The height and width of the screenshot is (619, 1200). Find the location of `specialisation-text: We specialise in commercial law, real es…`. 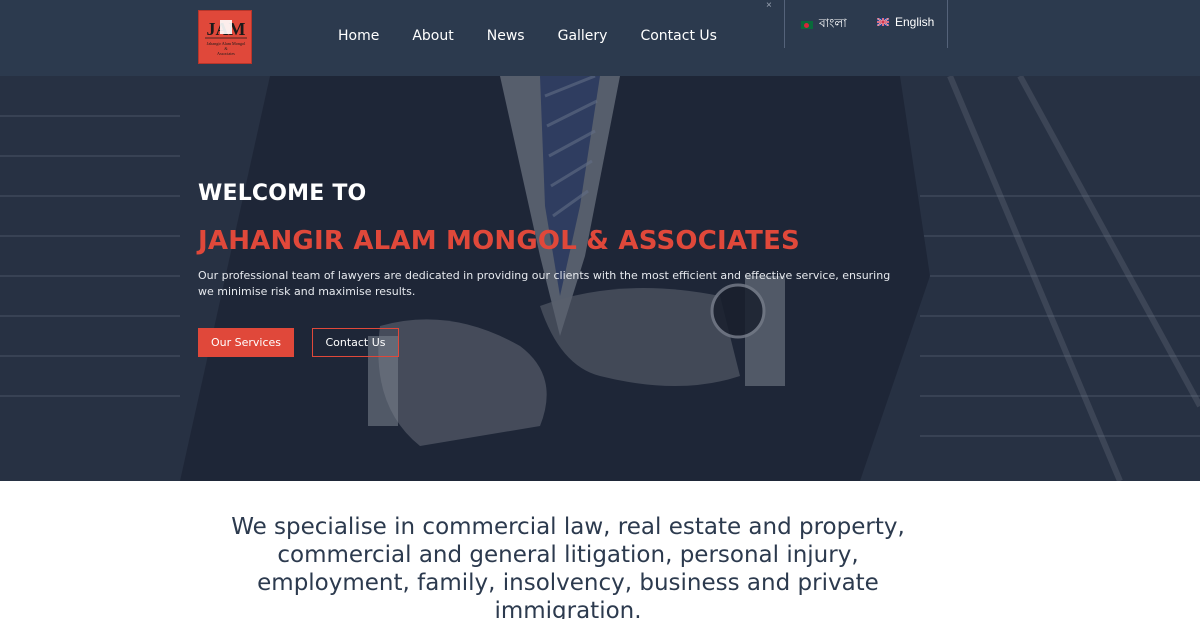

specialisation-text: We specialise in commercial law, real es… is located at coordinates (568, 566).